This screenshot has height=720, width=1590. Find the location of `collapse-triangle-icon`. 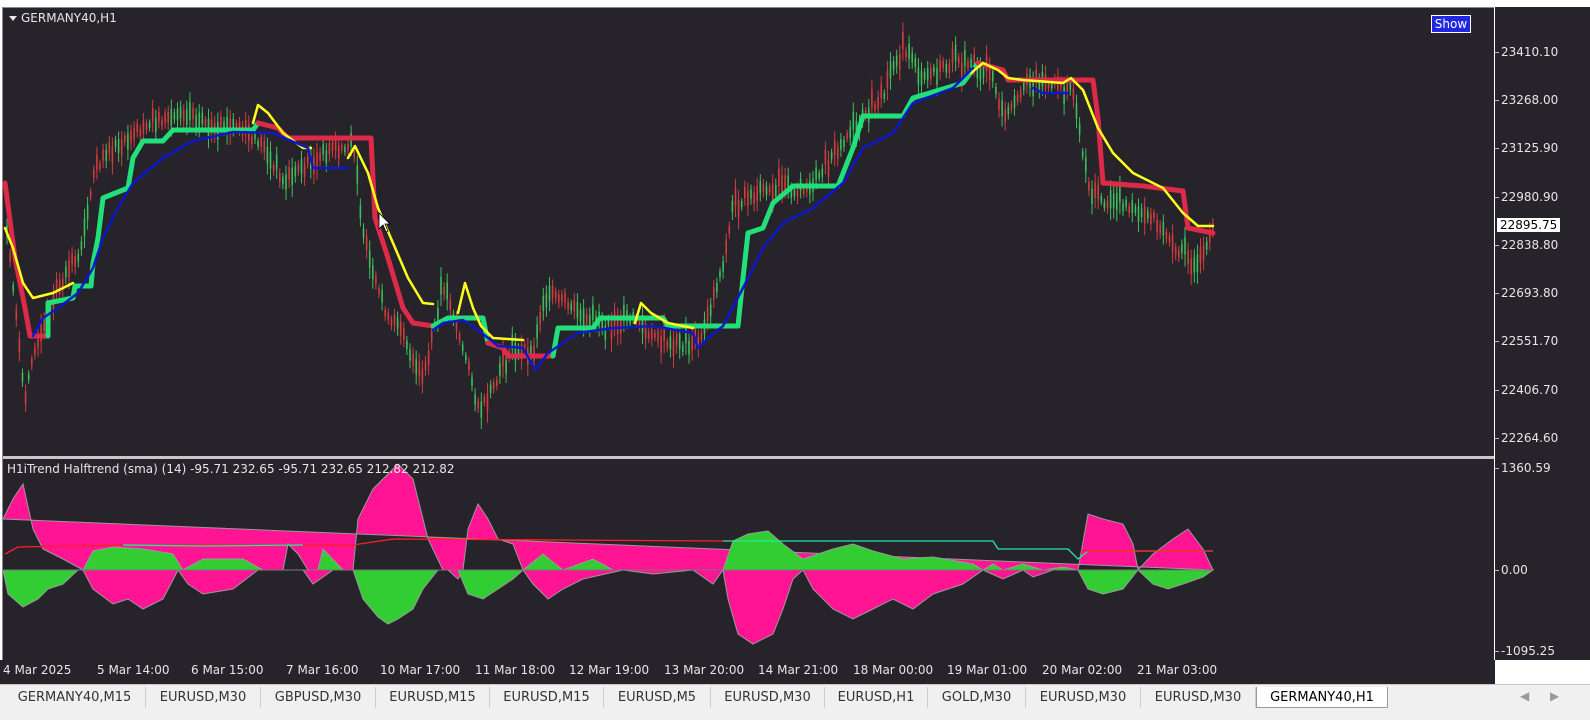

collapse-triangle-icon is located at coordinates (13, 18).